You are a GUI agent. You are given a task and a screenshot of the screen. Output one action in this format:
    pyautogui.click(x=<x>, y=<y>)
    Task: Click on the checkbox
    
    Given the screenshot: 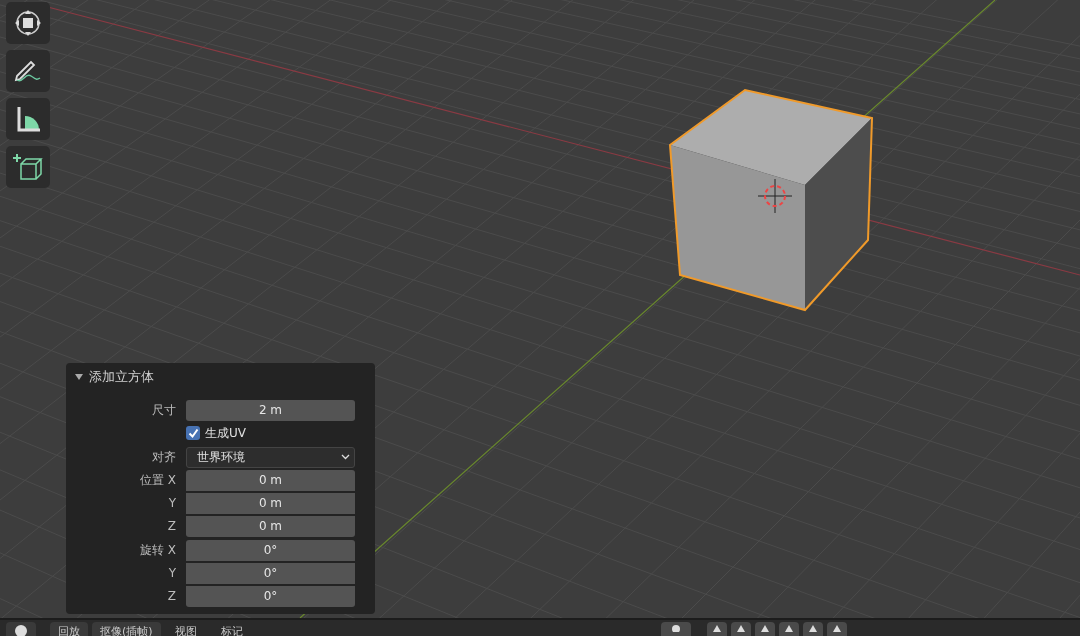 What is the action you would take?
    pyautogui.click(x=193, y=433)
    